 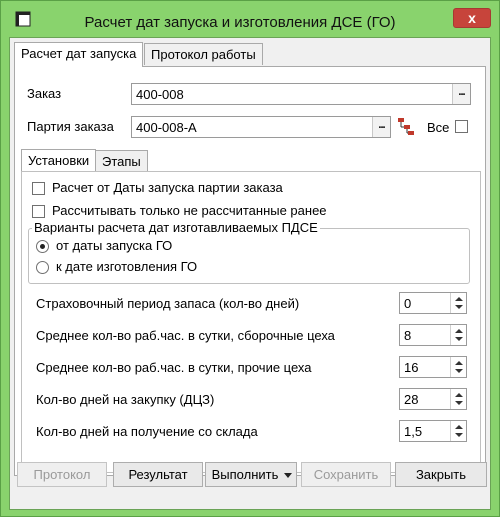 What do you see at coordinates (438, 127) in the screenshot?
I see `all-batches-label: Все` at bounding box center [438, 127].